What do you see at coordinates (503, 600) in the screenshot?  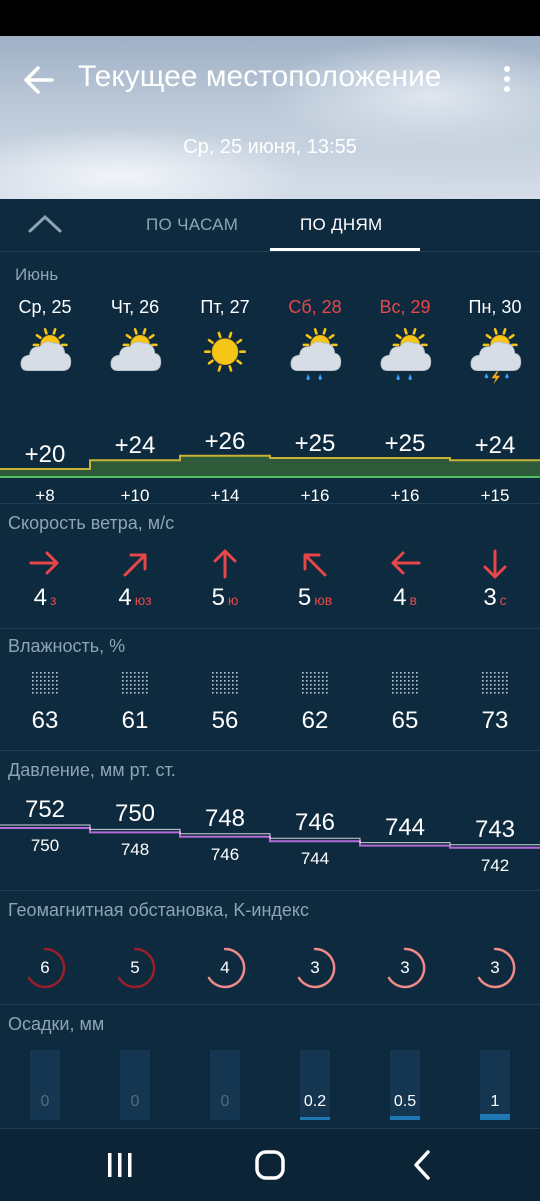 I see `wind-direction: с` at bounding box center [503, 600].